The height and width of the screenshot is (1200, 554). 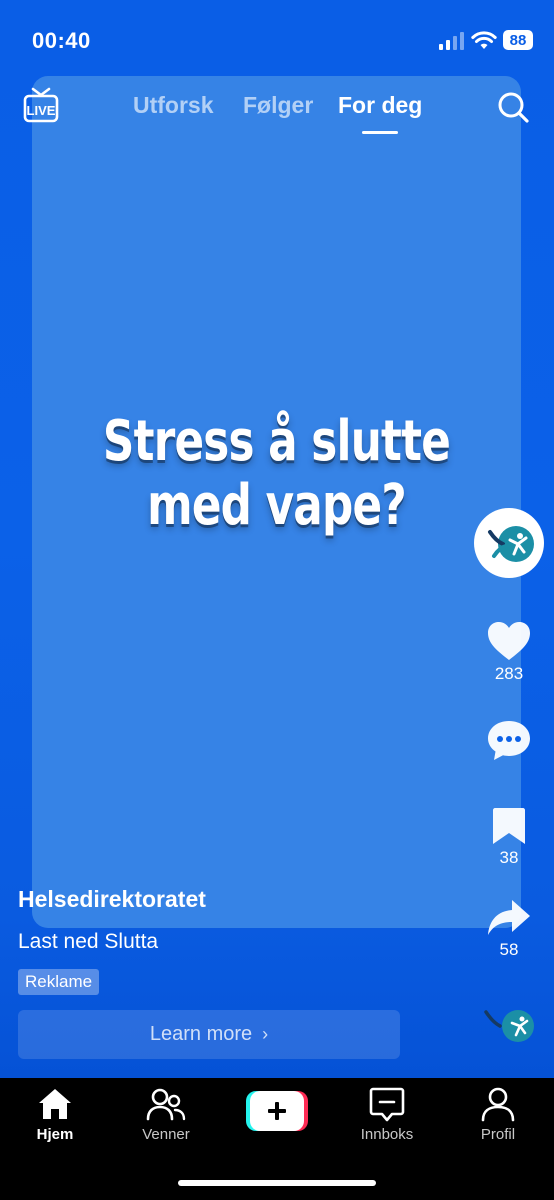 I want to click on share-count: 58, so click(x=509, y=949).